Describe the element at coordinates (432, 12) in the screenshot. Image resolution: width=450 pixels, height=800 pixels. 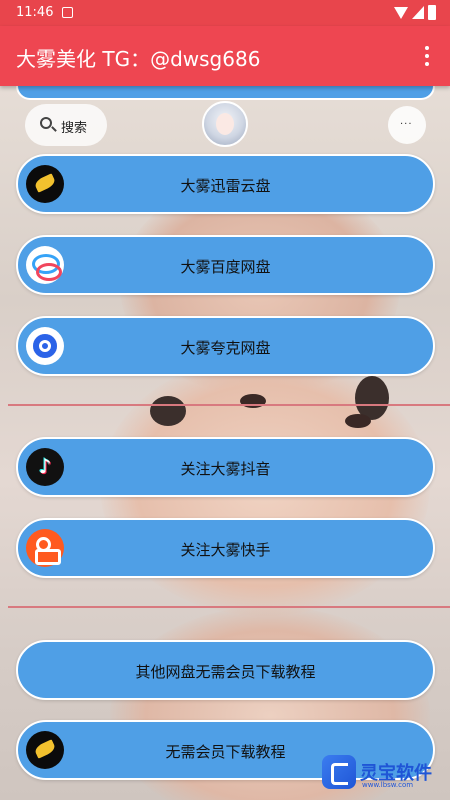
I see `battery-icon` at that location.